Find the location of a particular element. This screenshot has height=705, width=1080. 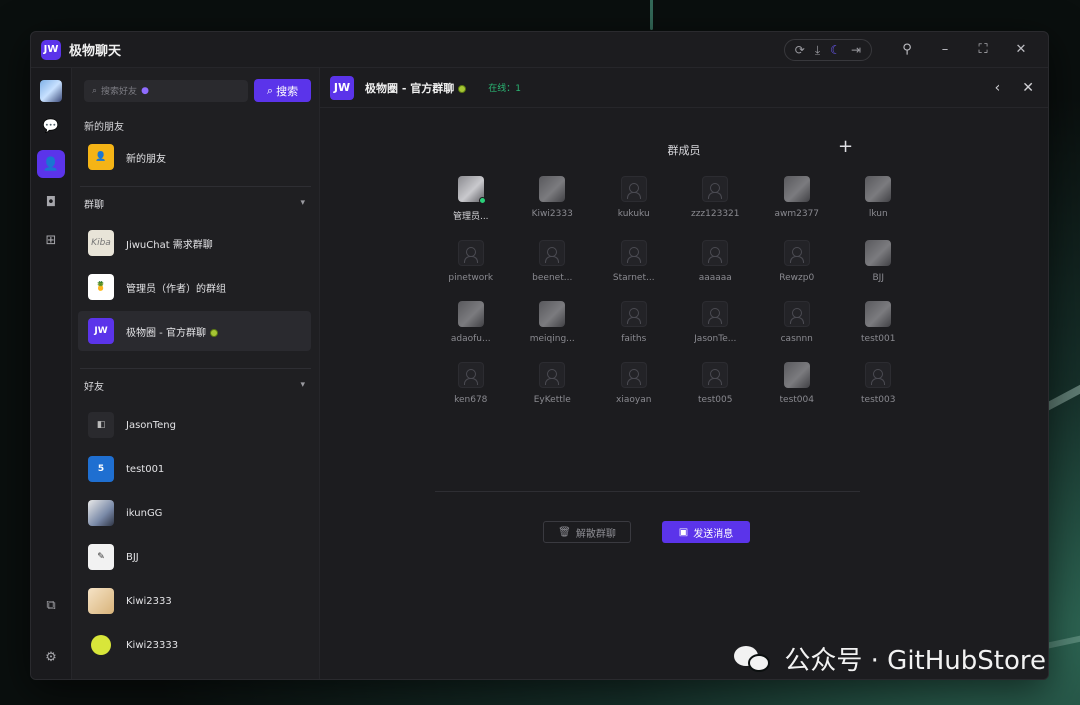

list-item-group: 🍍 管理员（作者）的群组 is located at coordinates (194, 287).